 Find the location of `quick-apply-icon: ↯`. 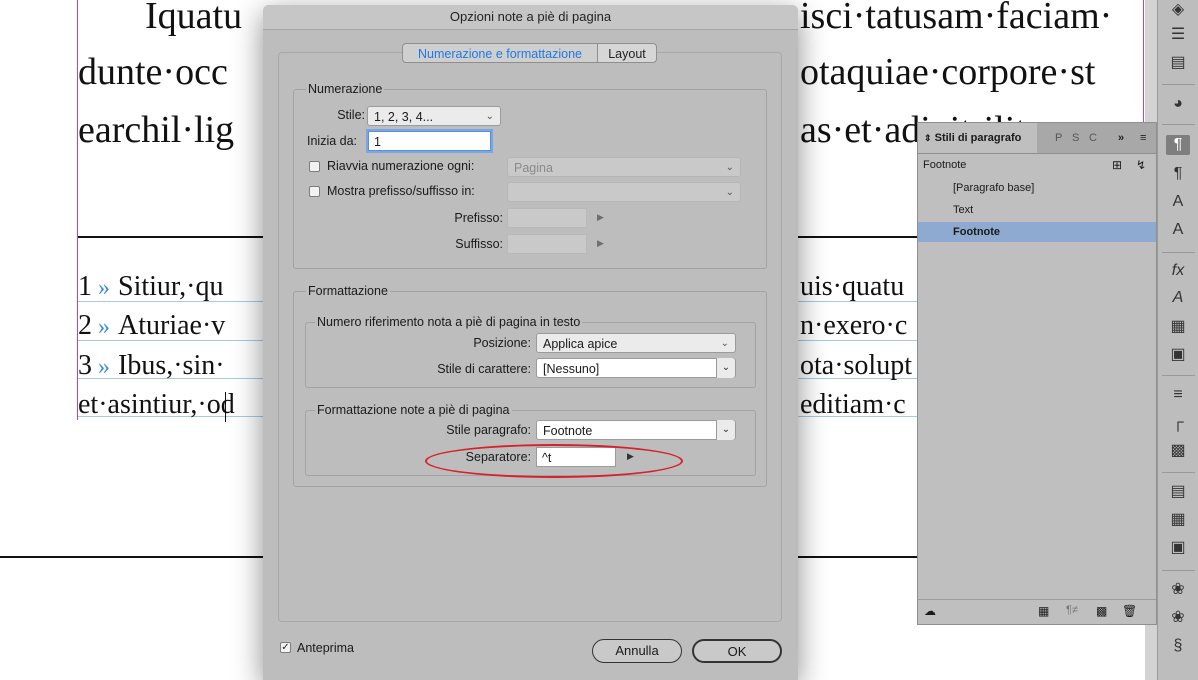

quick-apply-icon: ↯ is located at coordinates (1141, 165).